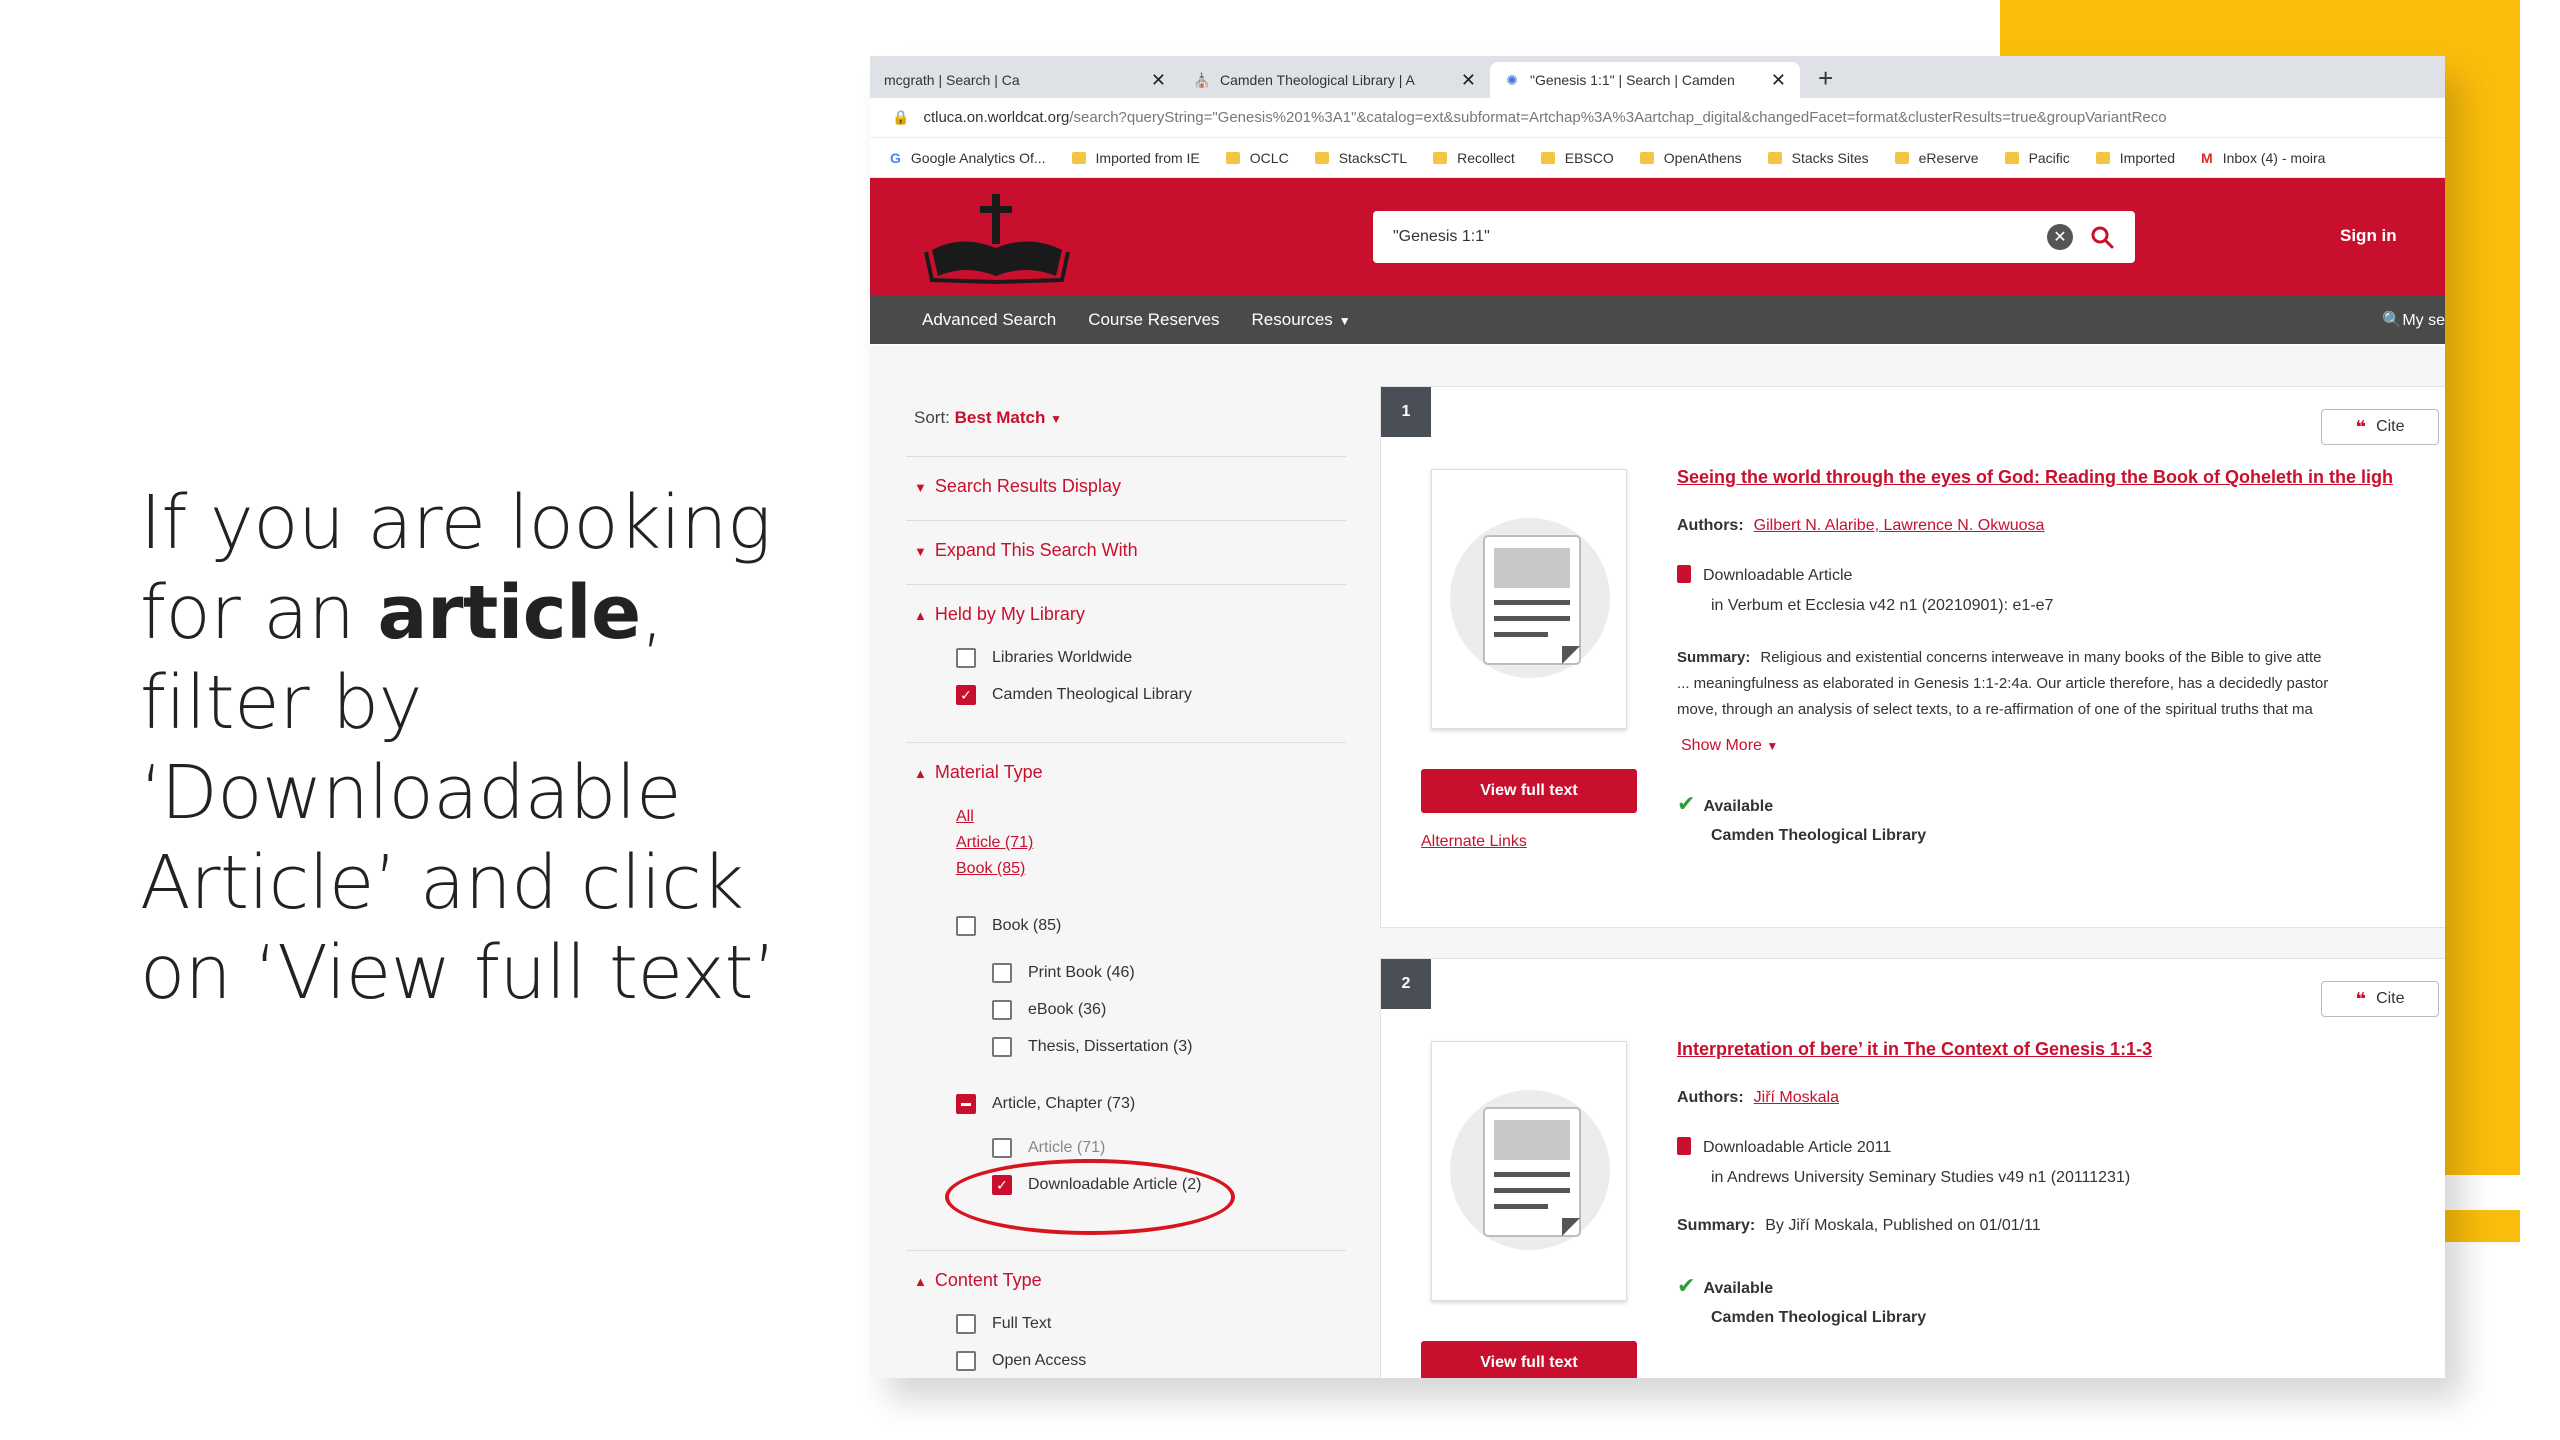 This screenshot has width=2560, height=1440. What do you see at coordinates (1025, 80) in the screenshot?
I see `tab-mcgrath-search: mcgrath | Search | Ca ✕` at bounding box center [1025, 80].